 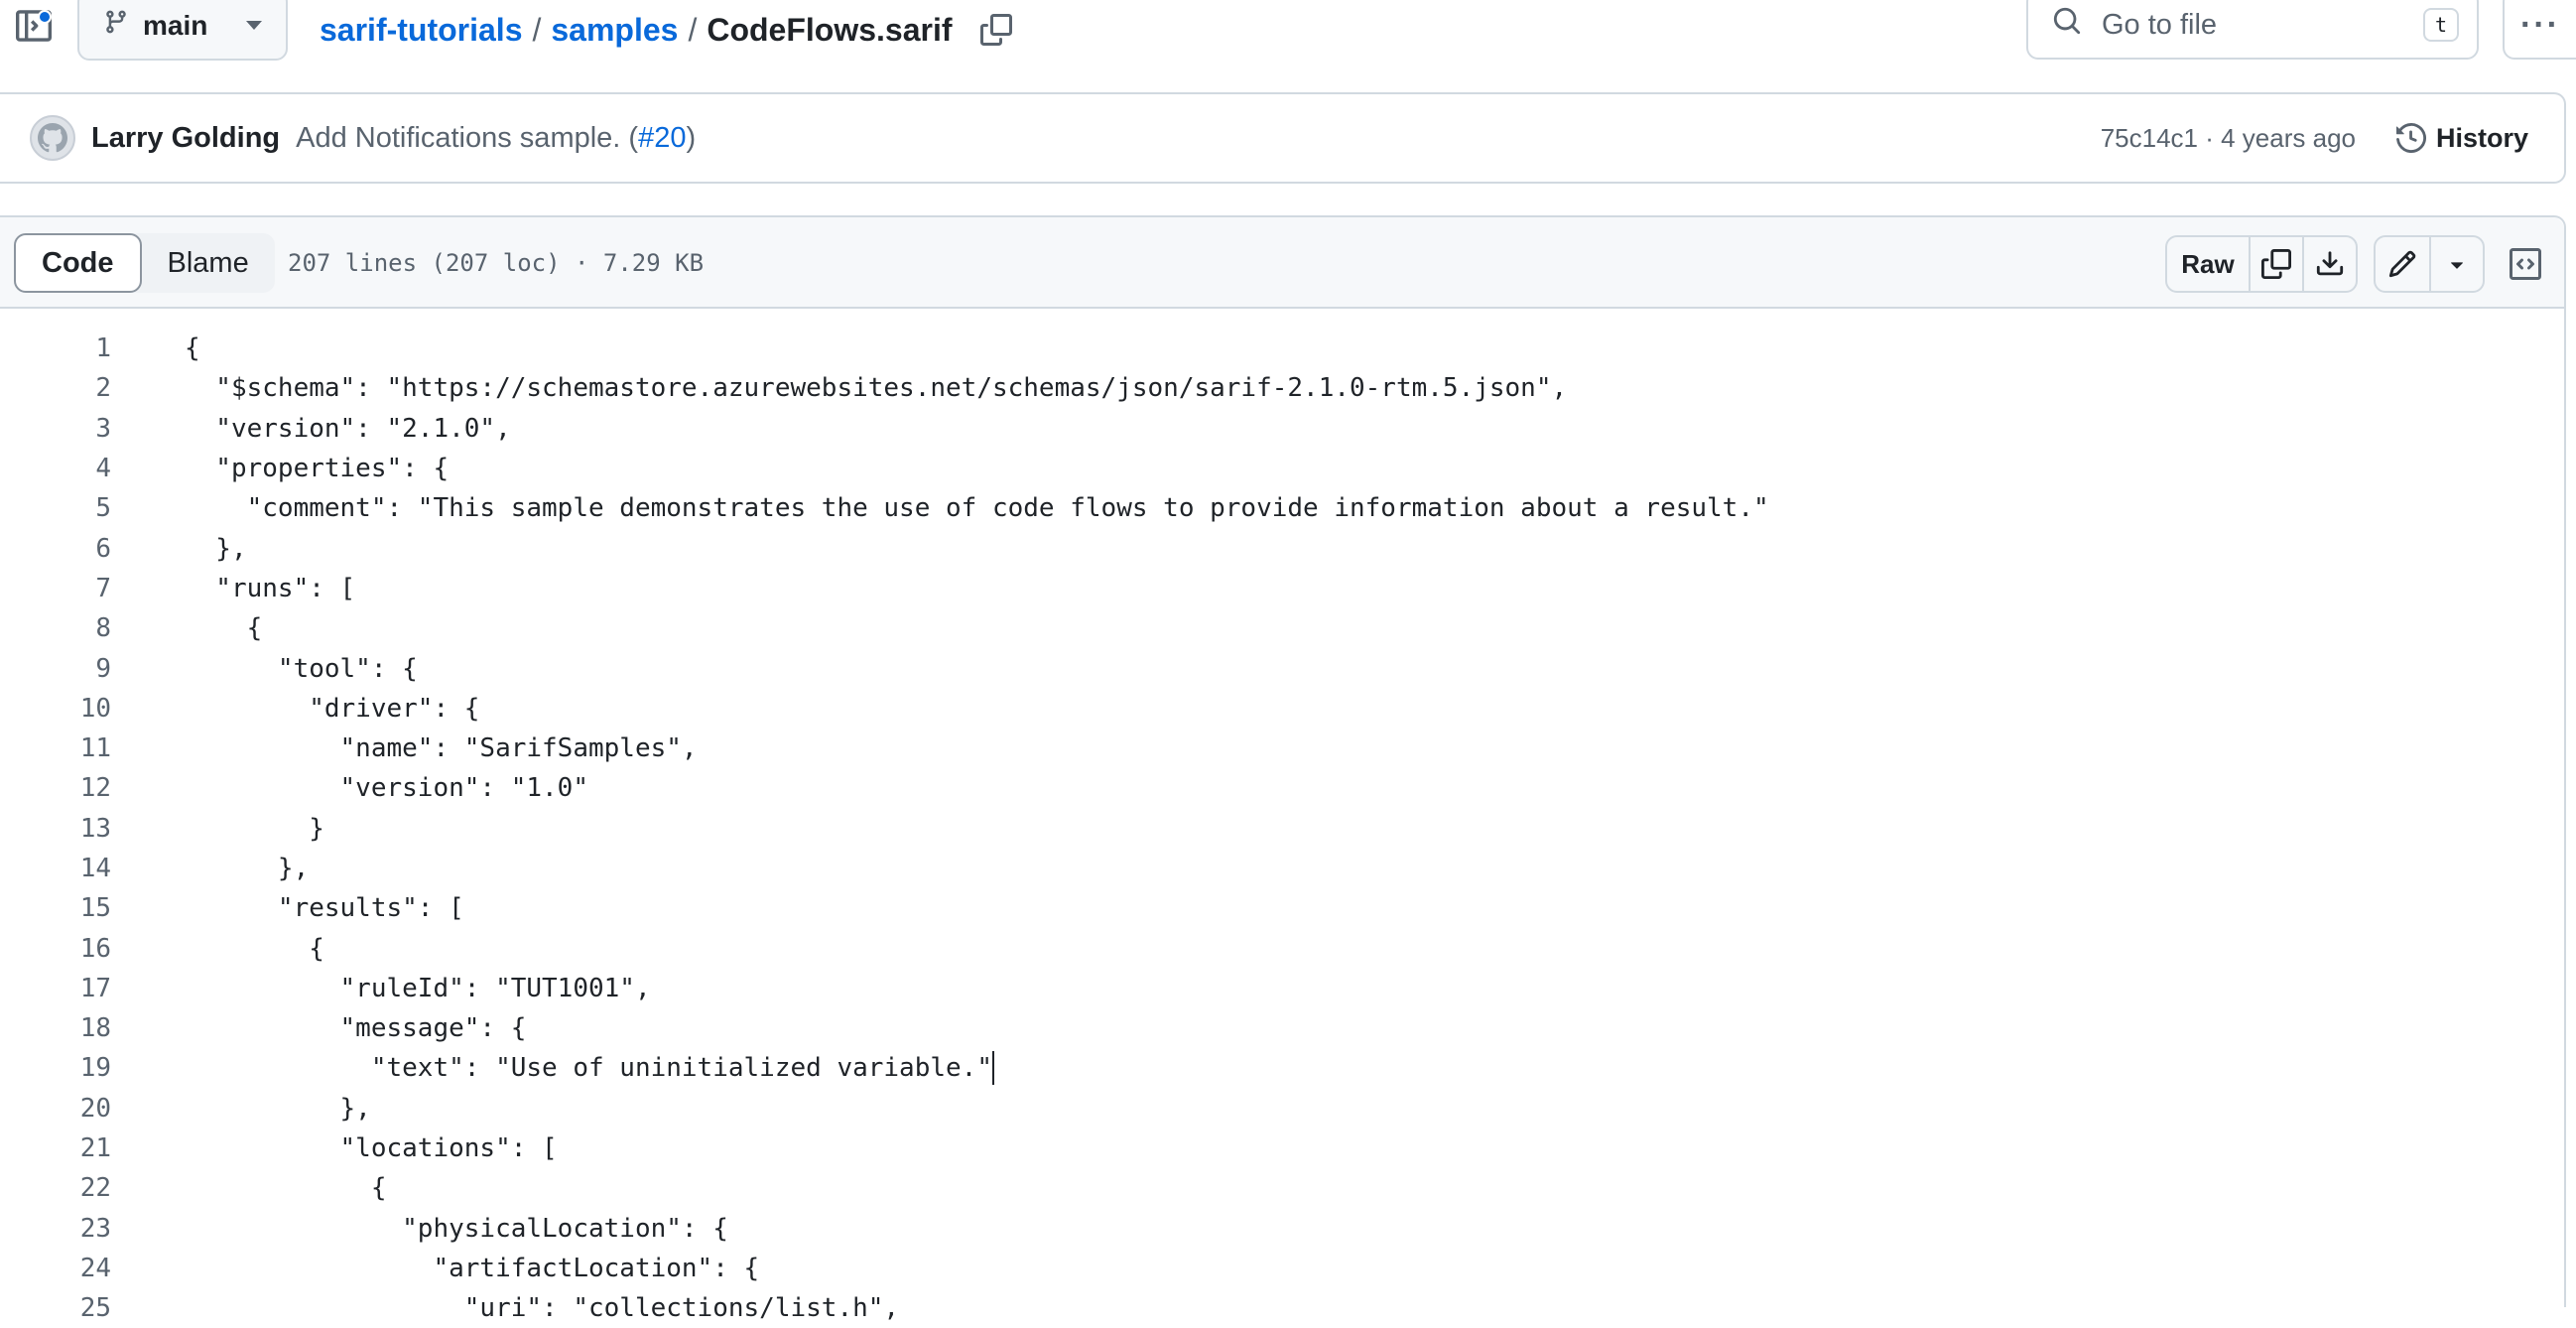 What do you see at coordinates (1282, 1109) in the screenshot?
I see `code-line: 20 },` at bounding box center [1282, 1109].